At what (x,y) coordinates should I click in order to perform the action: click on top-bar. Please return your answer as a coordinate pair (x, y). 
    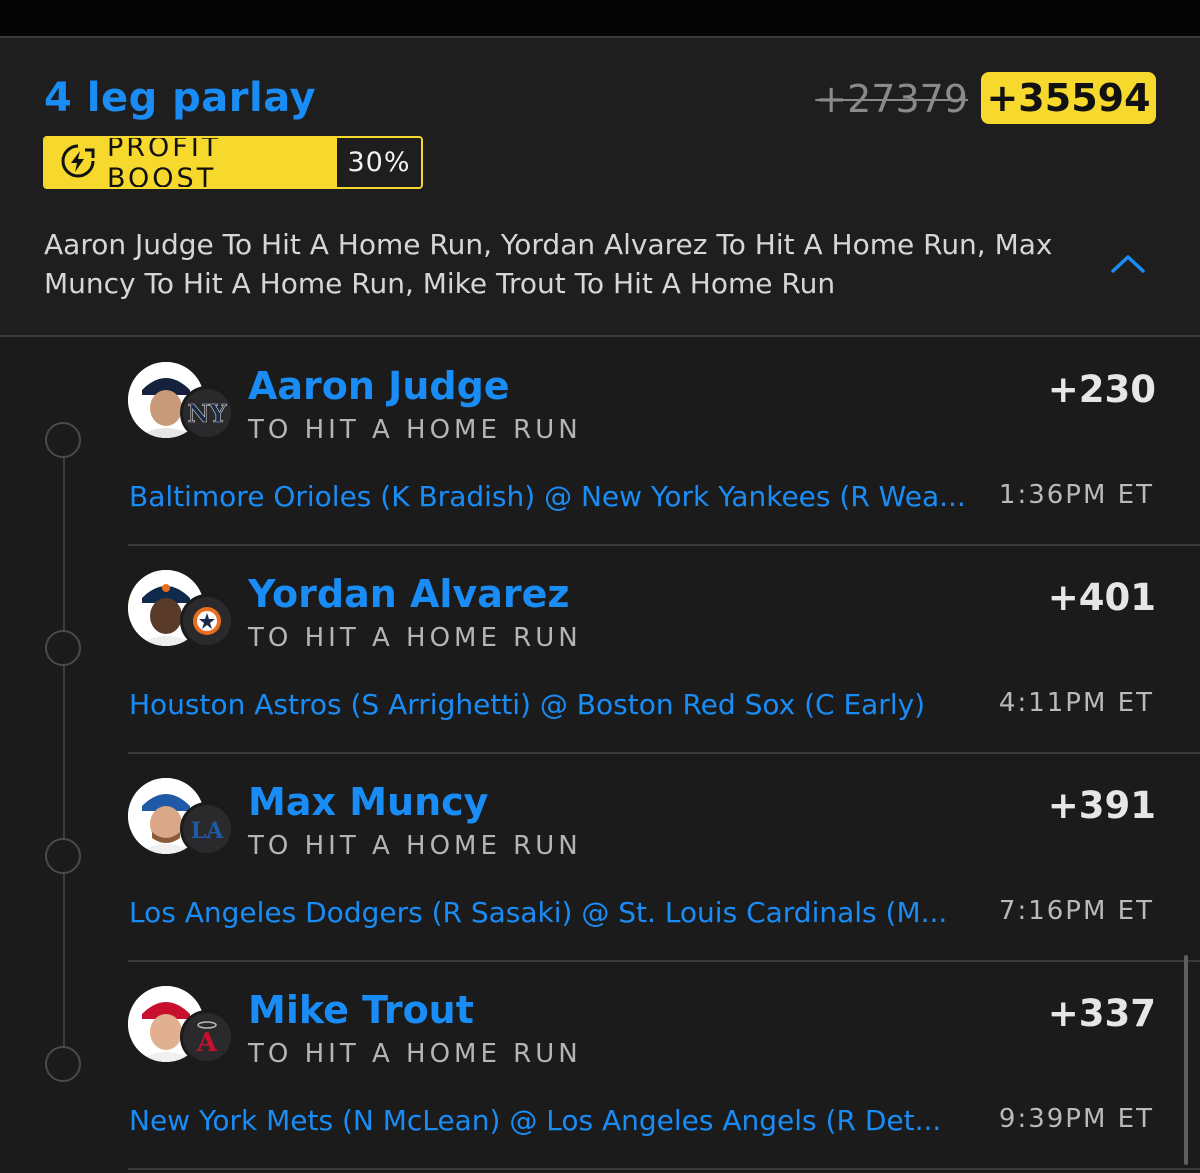
    Looking at the image, I should click on (600, 18).